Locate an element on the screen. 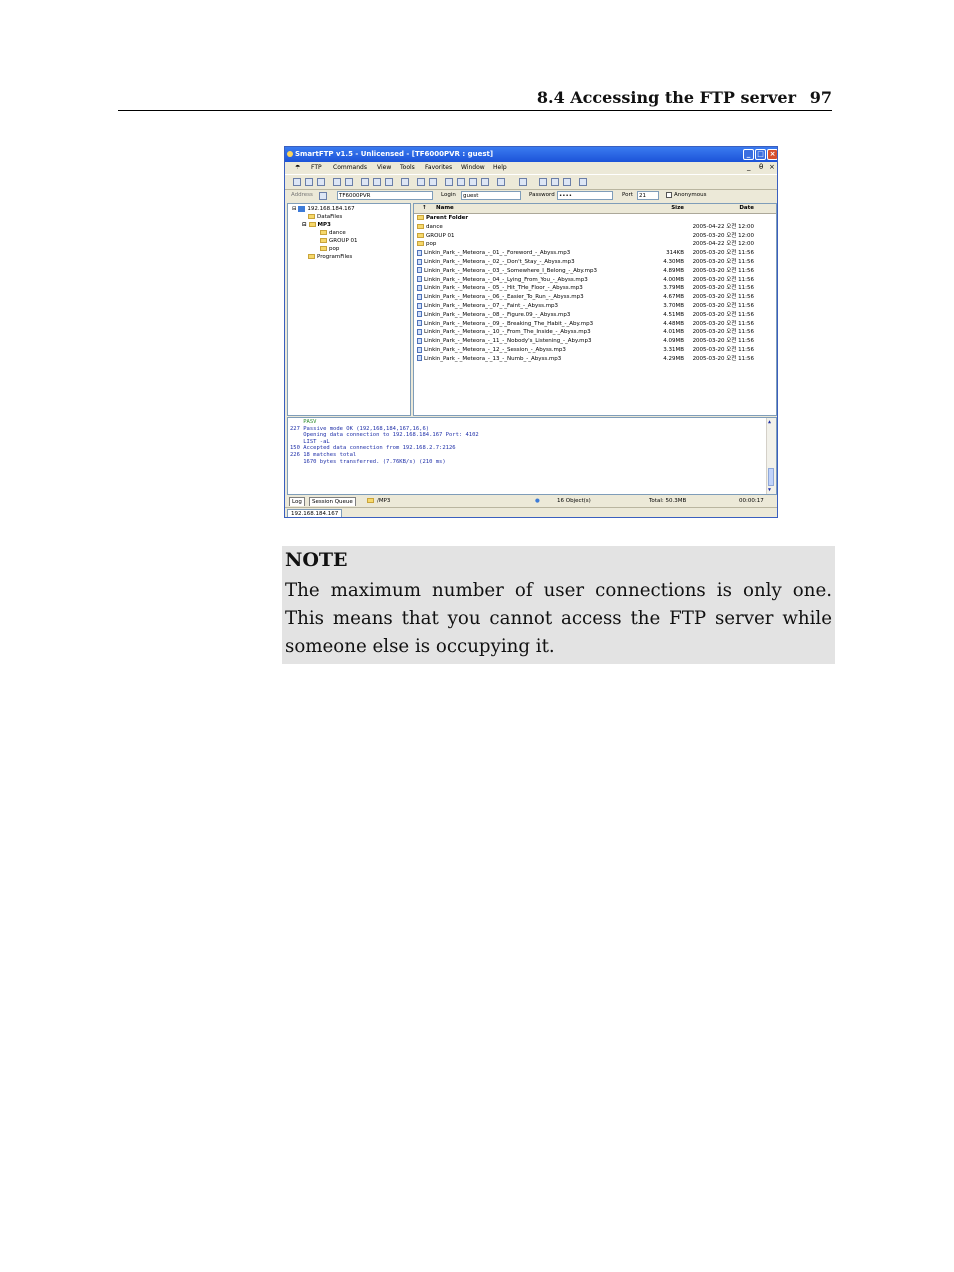  paste-icon is located at coordinates (349, 182).